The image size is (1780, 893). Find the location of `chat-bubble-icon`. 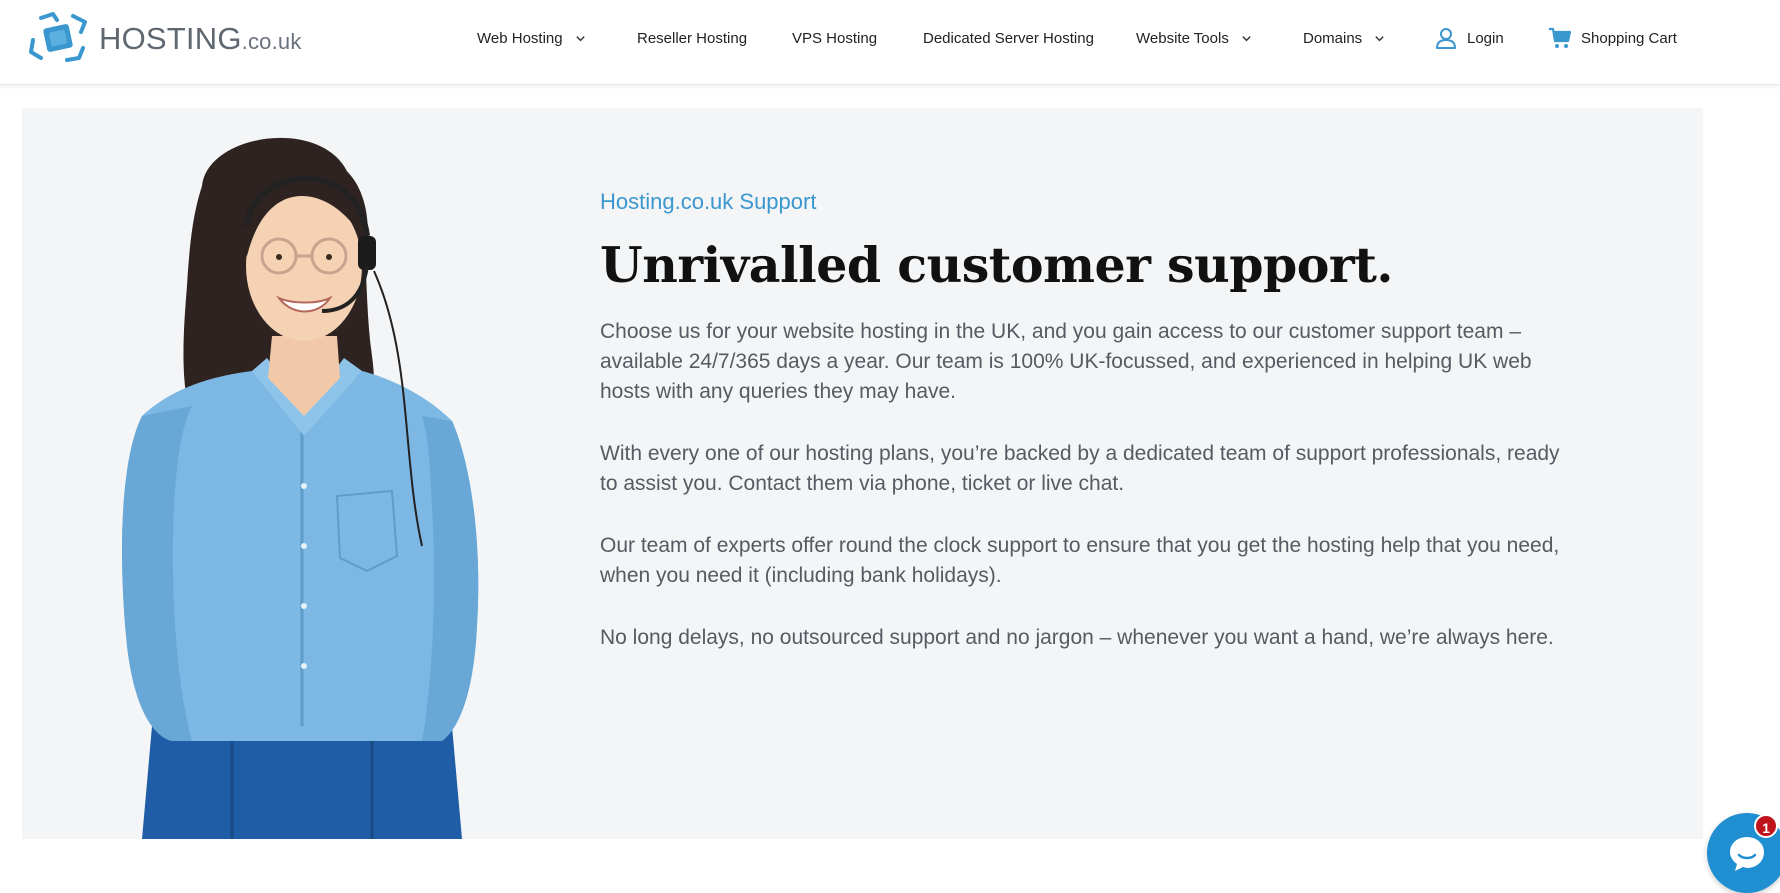

chat-bubble-icon is located at coordinates (1747, 854).